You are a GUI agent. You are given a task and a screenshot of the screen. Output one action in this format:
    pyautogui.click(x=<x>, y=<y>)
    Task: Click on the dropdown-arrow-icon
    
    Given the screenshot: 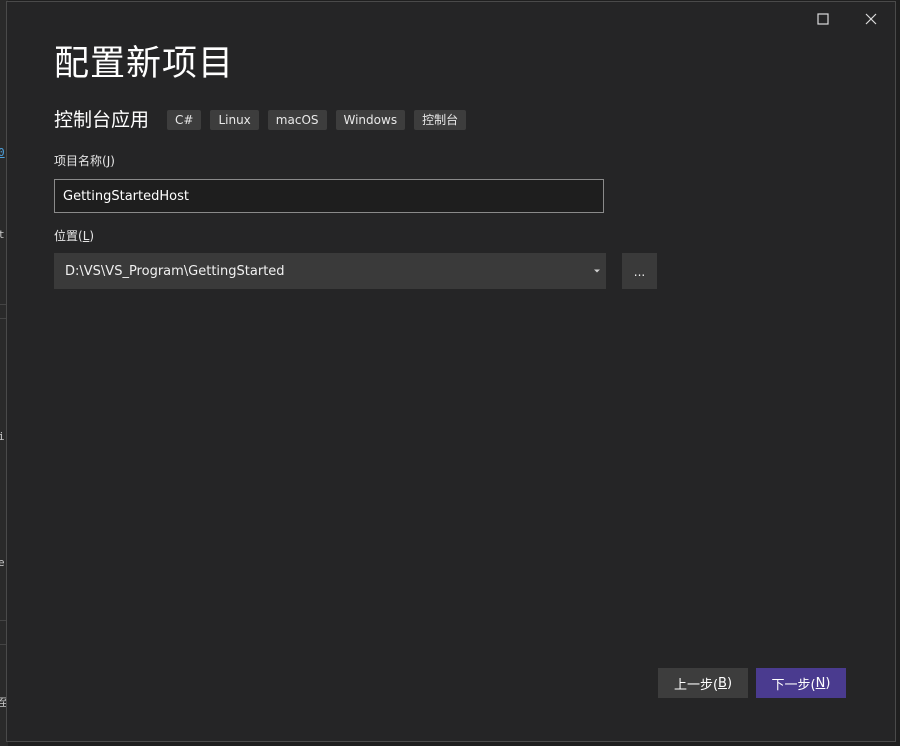 What is the action you would take?
    pyautogui.click(x=597, y=271)
    